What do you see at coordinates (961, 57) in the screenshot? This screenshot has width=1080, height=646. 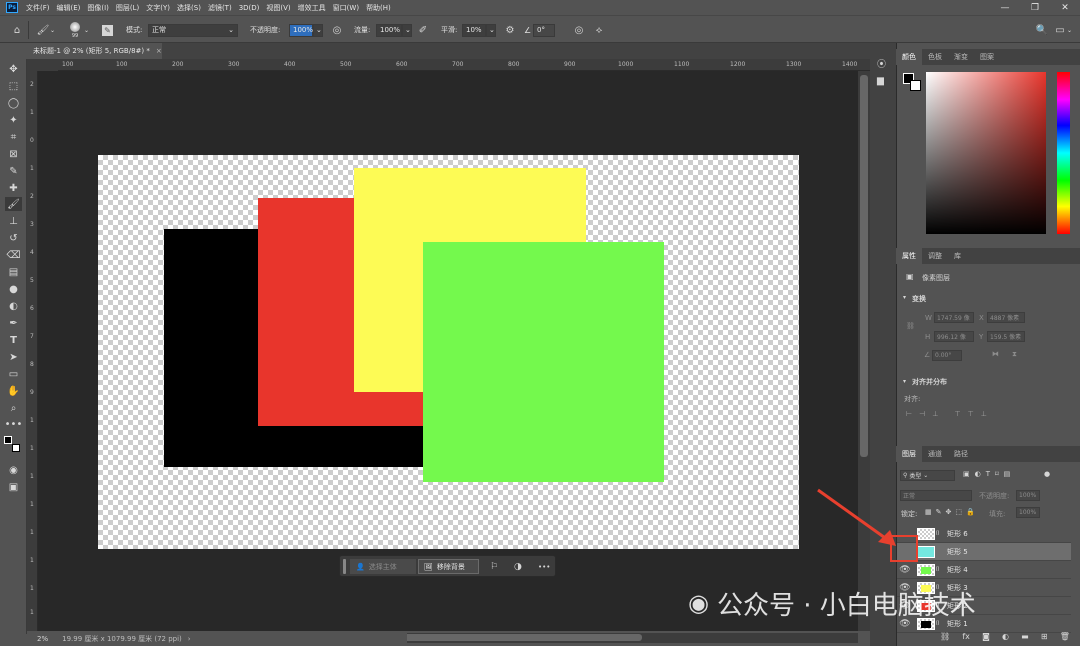 I see `tab-gradients: 渐变` at bounding box center [961, 57].